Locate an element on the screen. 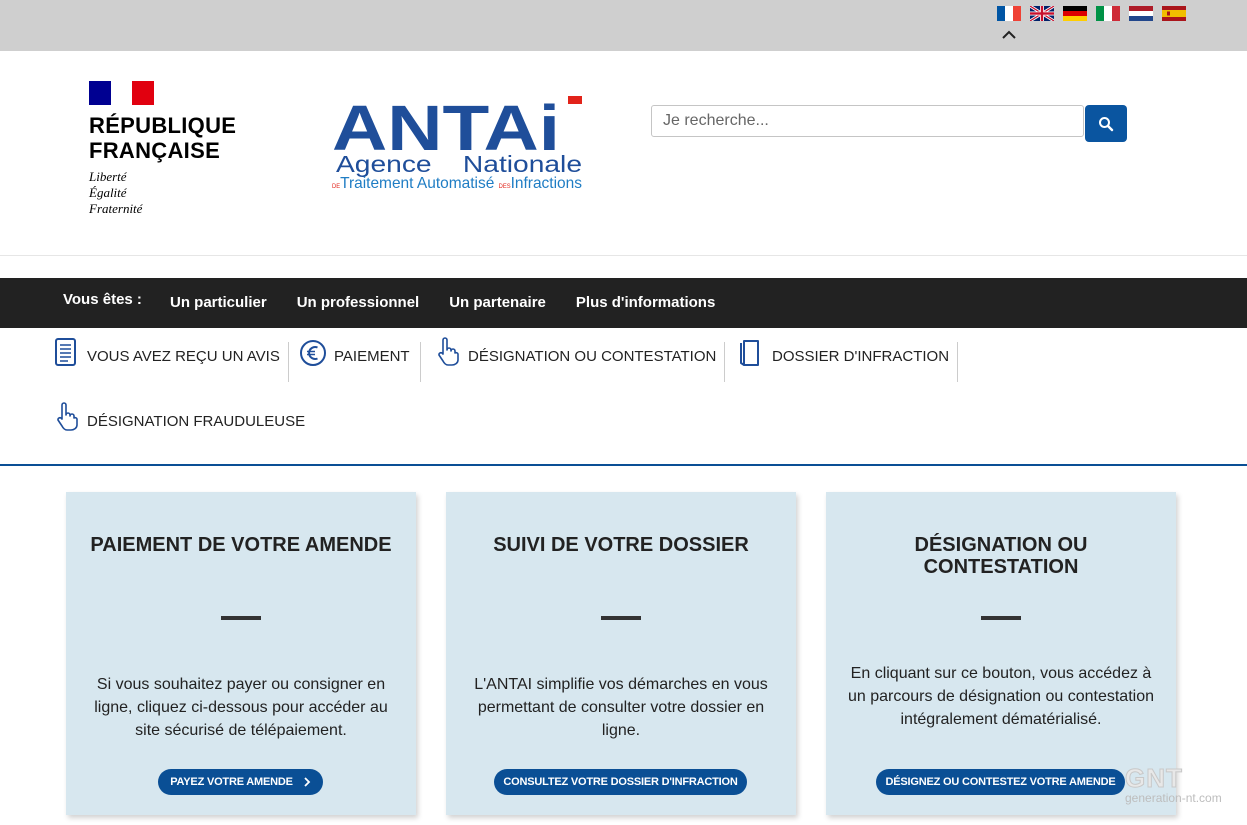  card-title: PAIEMENT DE VOTRE AMENDE is located at coordinates (241, 545).